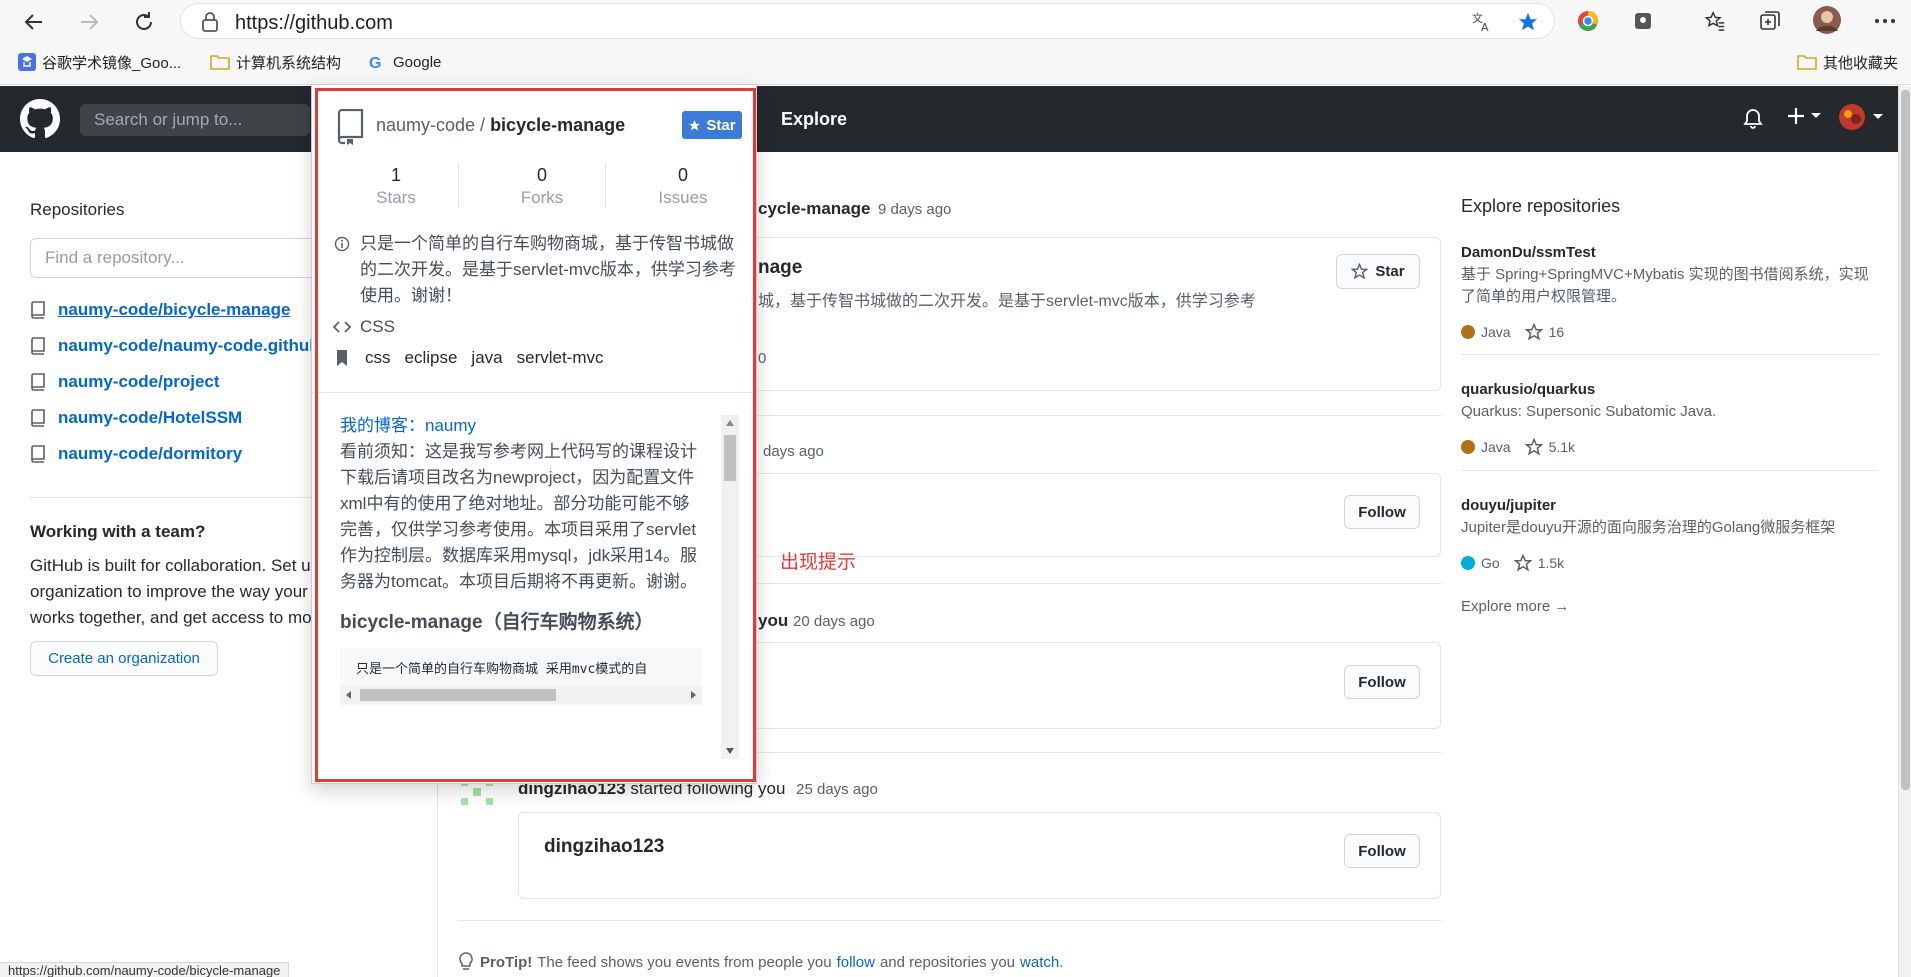 The width and height of the screenshot is (1911, 977). What do you see at coordinates (762, 358) in the screenshot?
I see `feed-repo-stat-fragment: 0` at bounding box center [762, 358].